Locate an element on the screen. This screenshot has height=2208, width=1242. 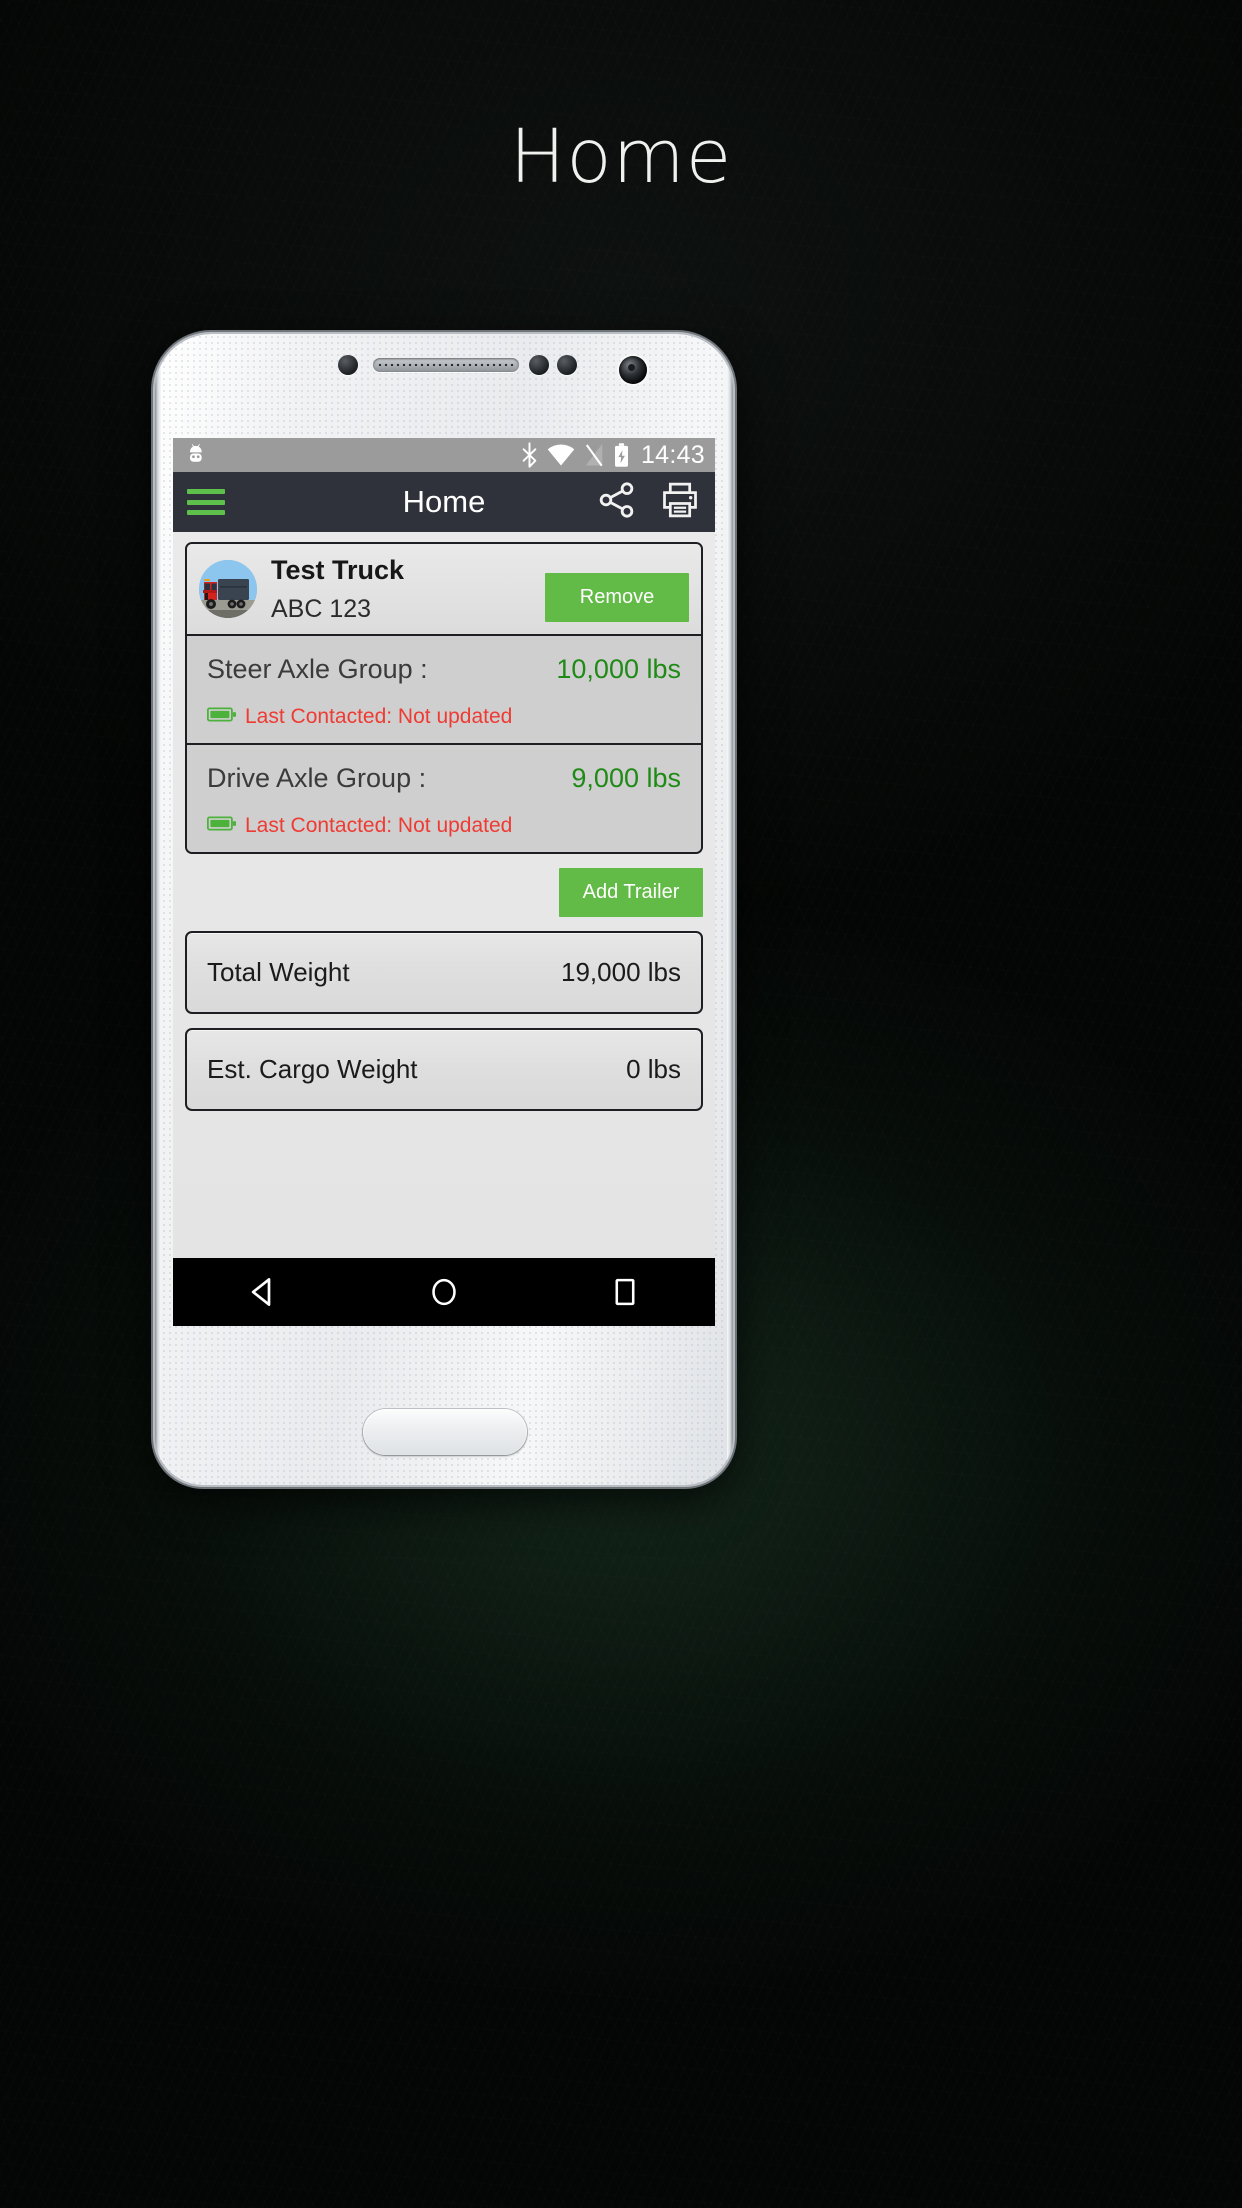
back-triangle-icon is located at coordinates (263, 1292).